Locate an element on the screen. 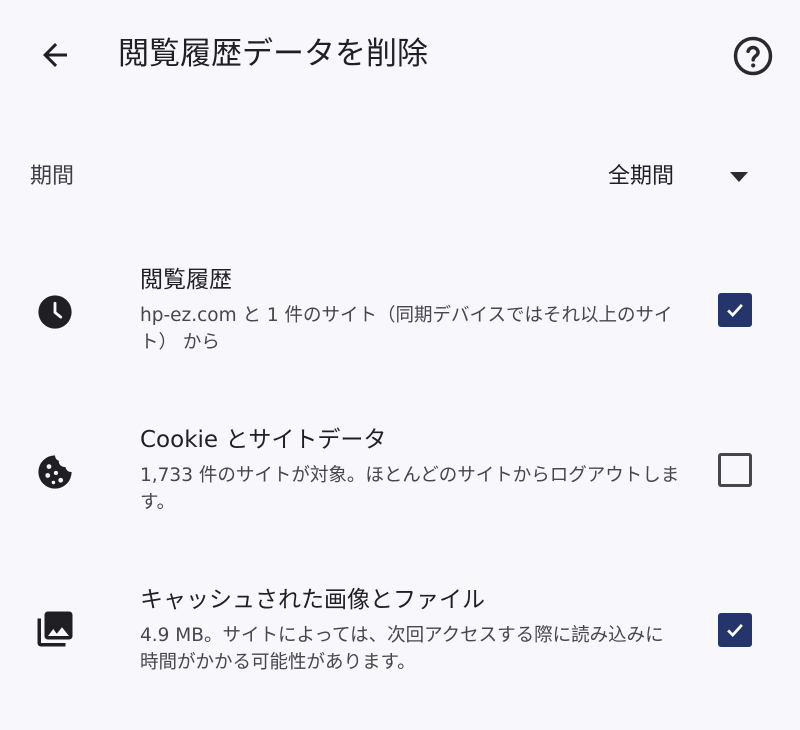 The image size is (800, 730). option-title: Cookie とサイトデータ is located at coordinates (263, 440).